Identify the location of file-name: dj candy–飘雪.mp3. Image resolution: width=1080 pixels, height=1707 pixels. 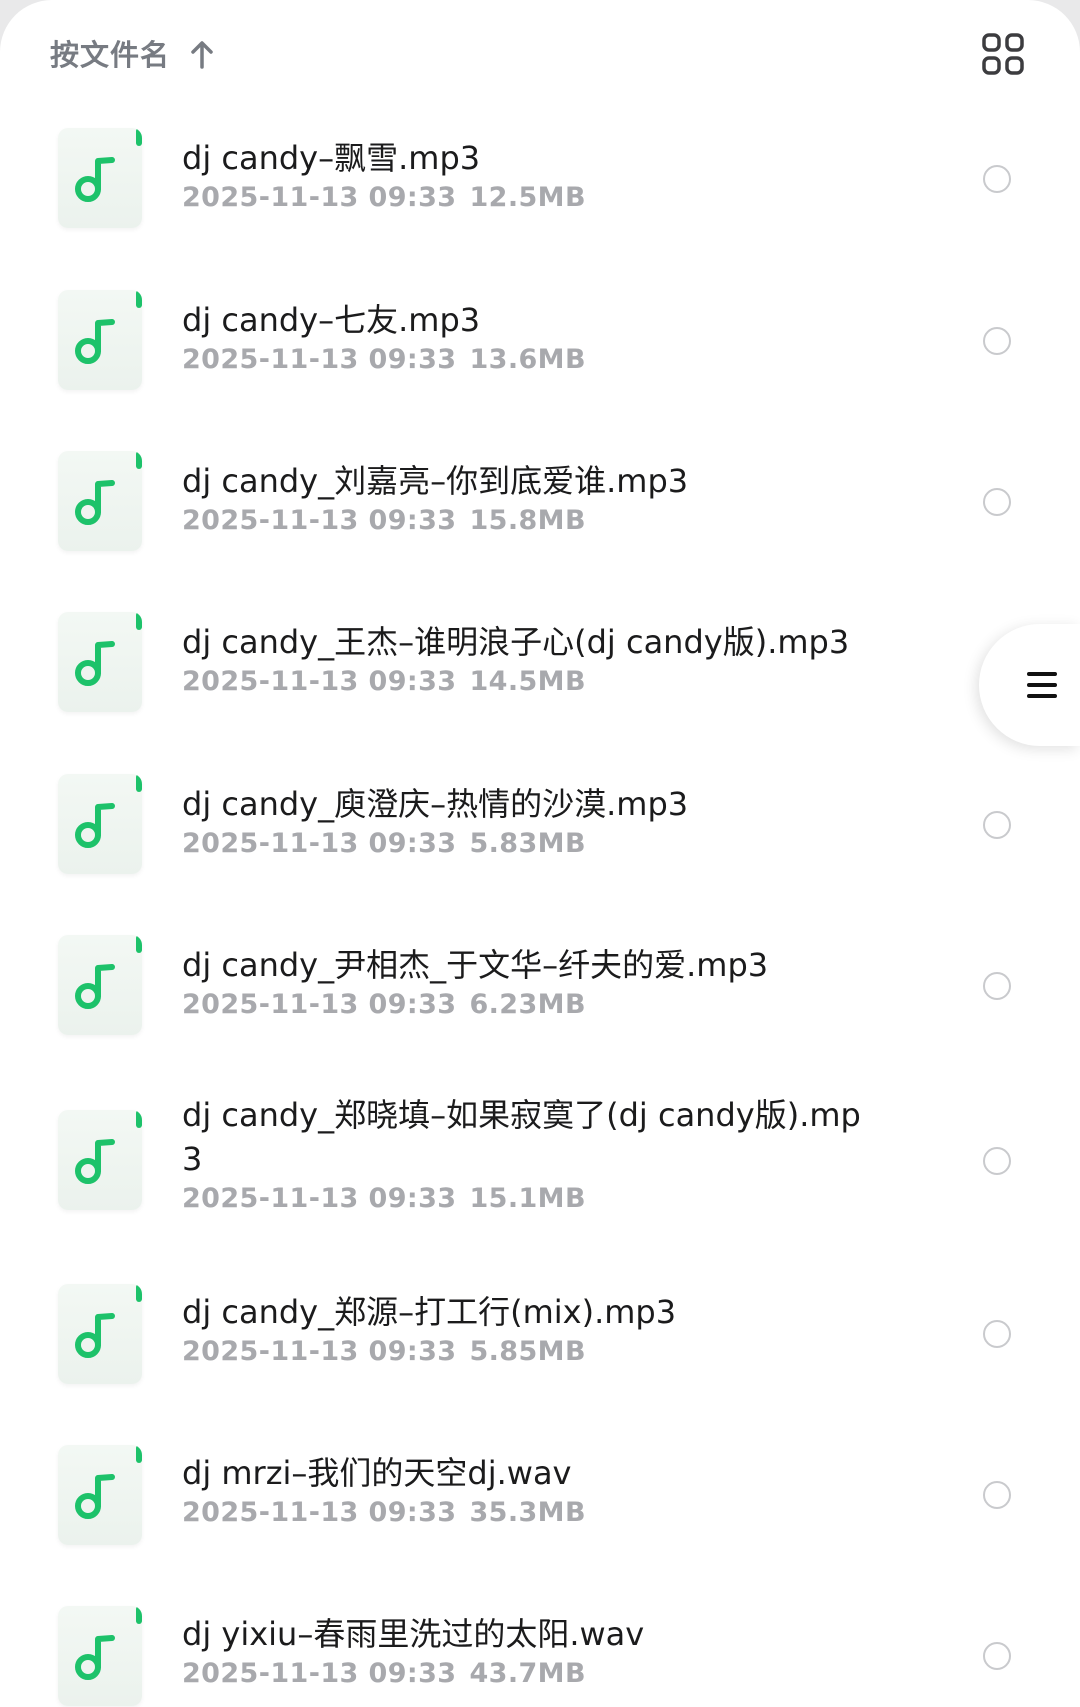
(331, 158).